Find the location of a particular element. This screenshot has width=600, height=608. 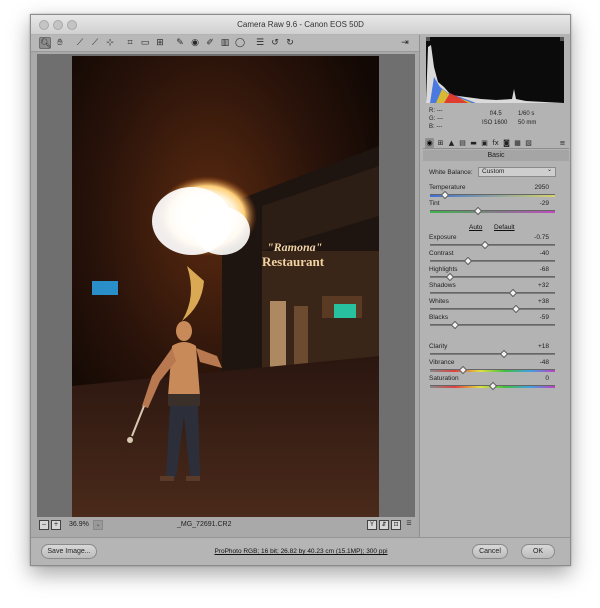

slider-blacks: Blacks -59 is located at coordinates (493, 322).